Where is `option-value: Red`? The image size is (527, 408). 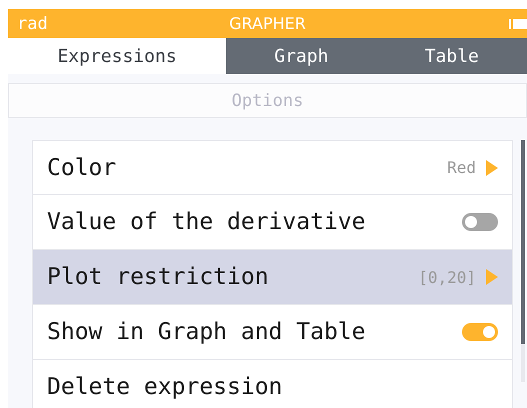
option-value: Red is located at coordinates (461, 167).